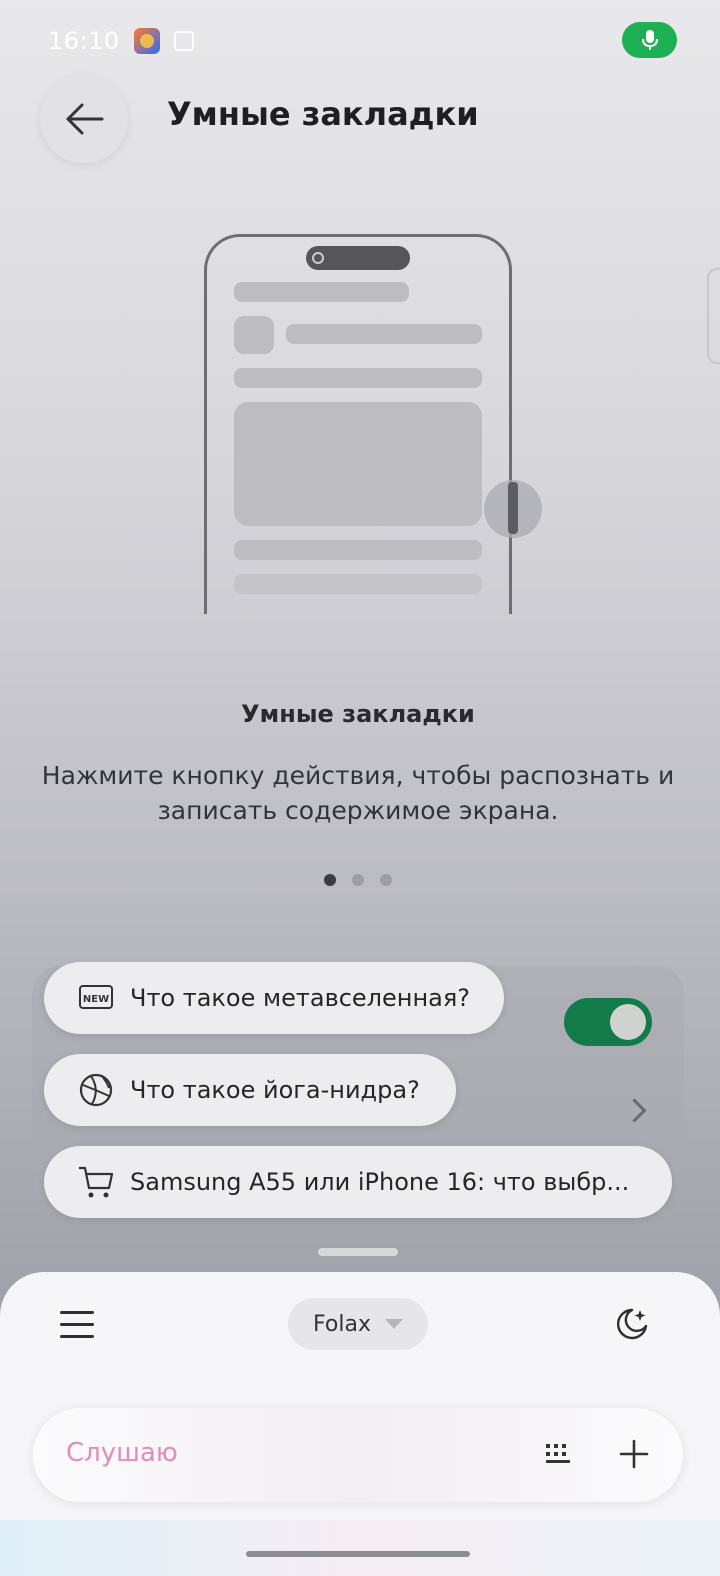 This screenshot has width=720, height=1576. Describe the element at coordinates (513, 508) in the screenshot. I see `action-button` at that location.